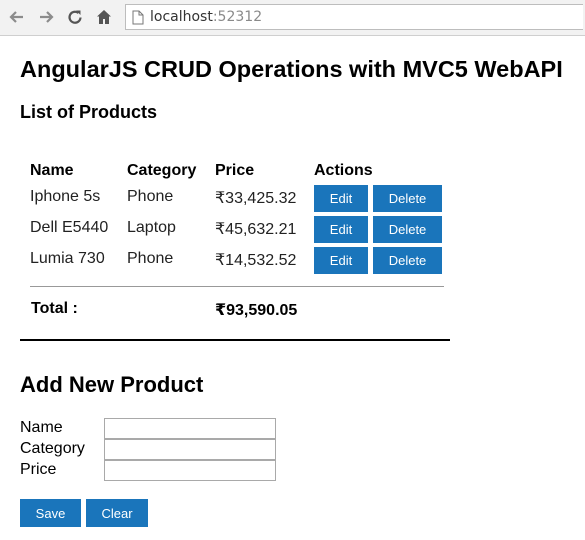 The width and height of the screenshot is (585, 540). I want to click on save-button: Save, so click(50, 513).